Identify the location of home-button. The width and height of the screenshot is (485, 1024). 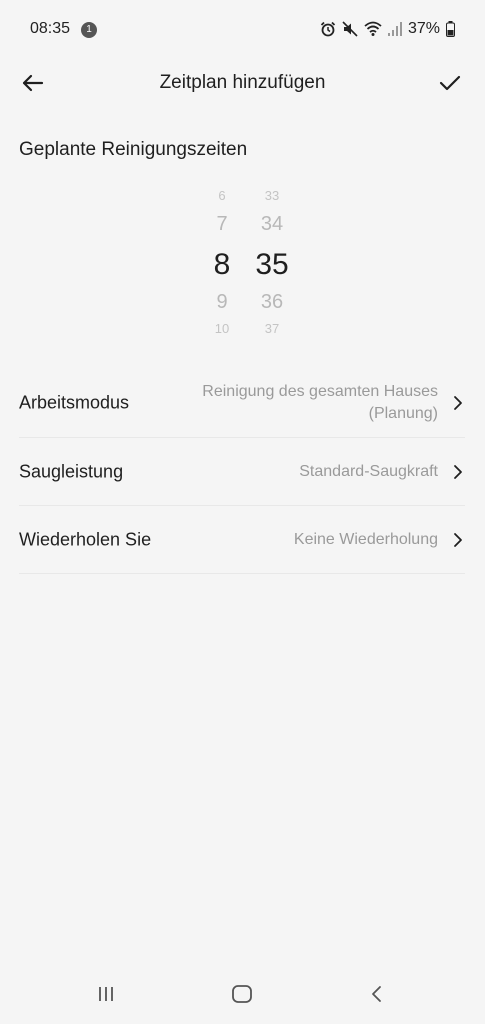
(242, 996).